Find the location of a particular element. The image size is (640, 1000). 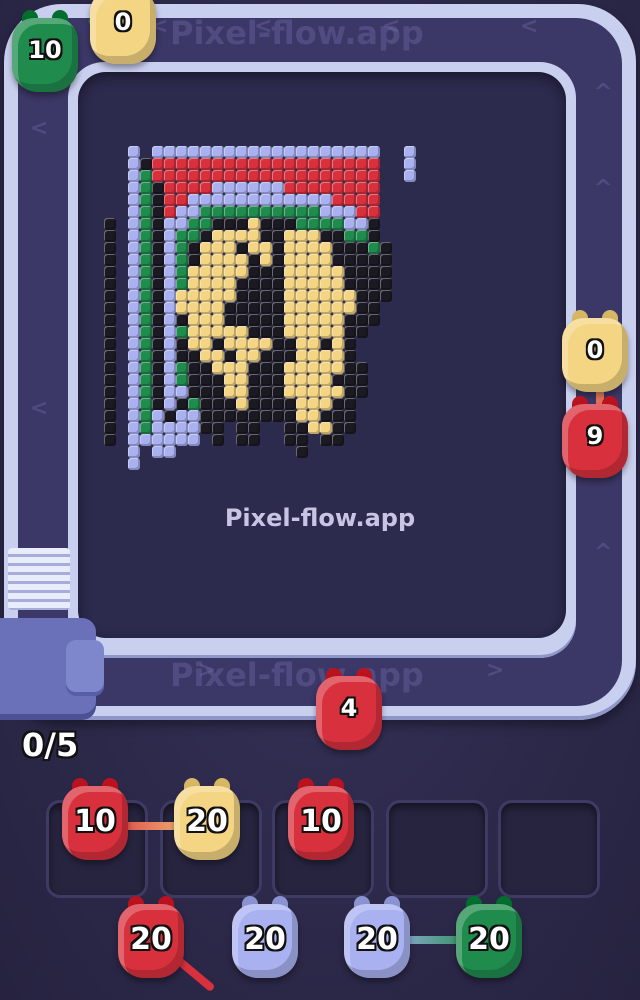

chevron-left-icon: < is located at coordinates (263, 26).